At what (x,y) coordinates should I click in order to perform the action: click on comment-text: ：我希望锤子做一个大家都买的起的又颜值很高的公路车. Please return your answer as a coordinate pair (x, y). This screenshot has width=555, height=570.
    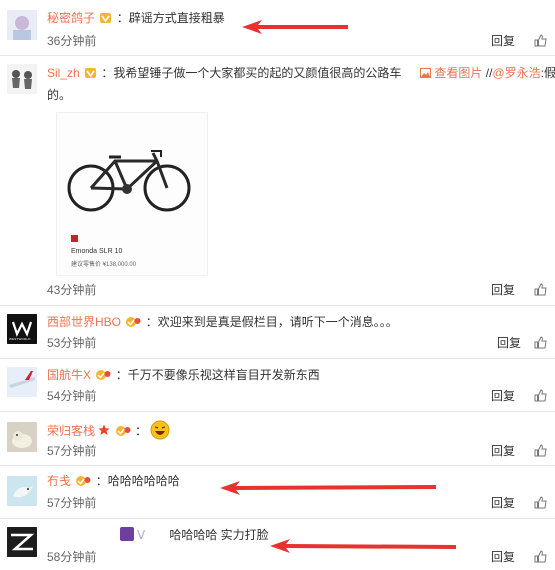
    Looking at the image, I should click on (251, 73).